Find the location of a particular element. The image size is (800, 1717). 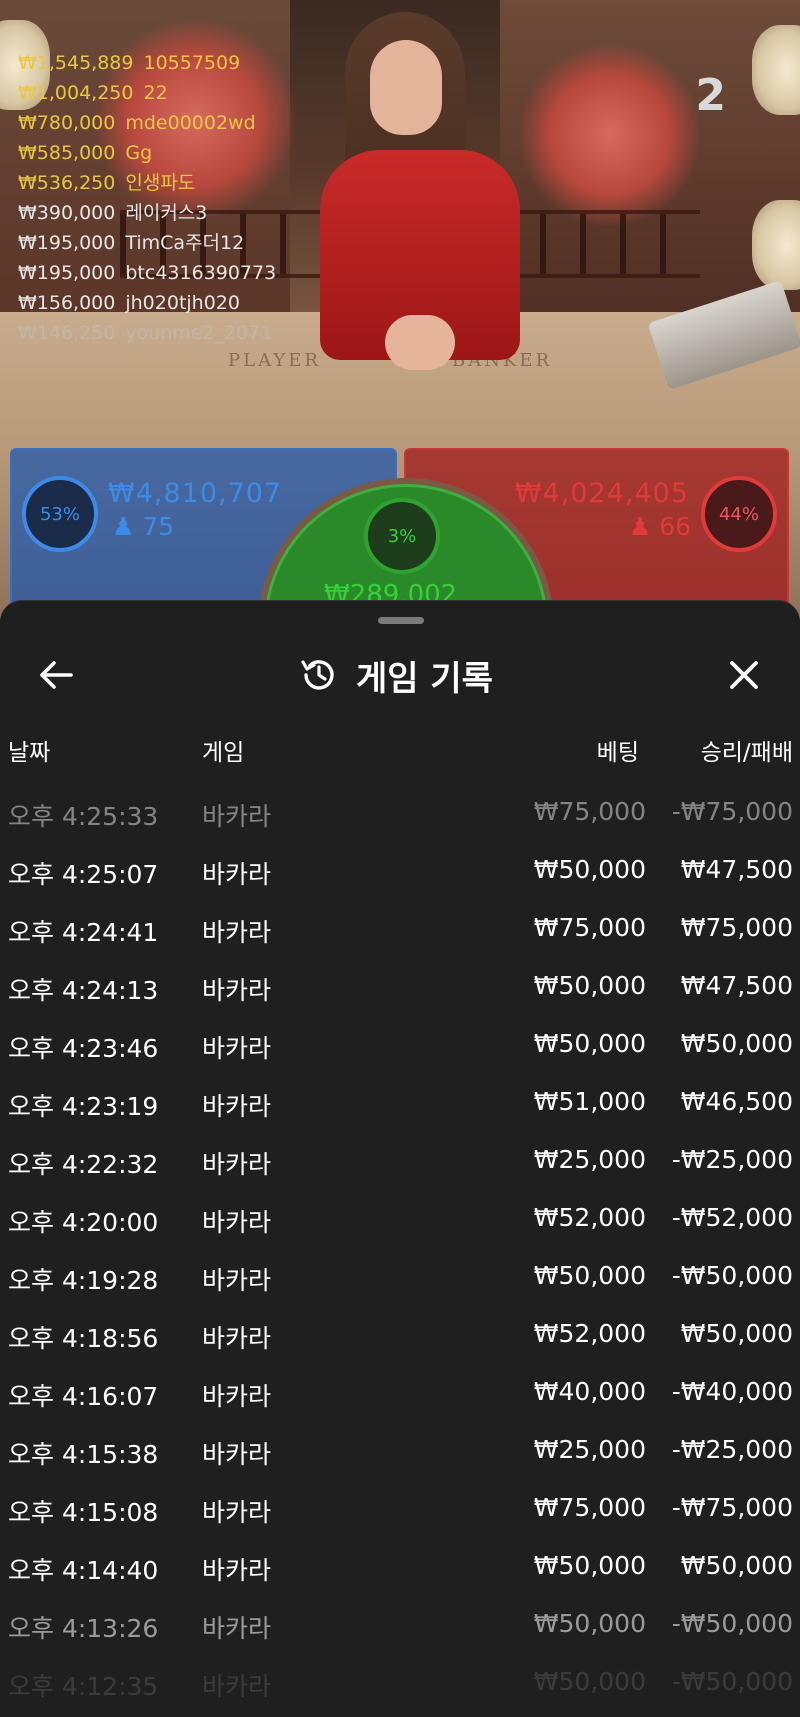

ticker-row: ₩195,000 TimCa주더12 is located at coordinates (147, 243).